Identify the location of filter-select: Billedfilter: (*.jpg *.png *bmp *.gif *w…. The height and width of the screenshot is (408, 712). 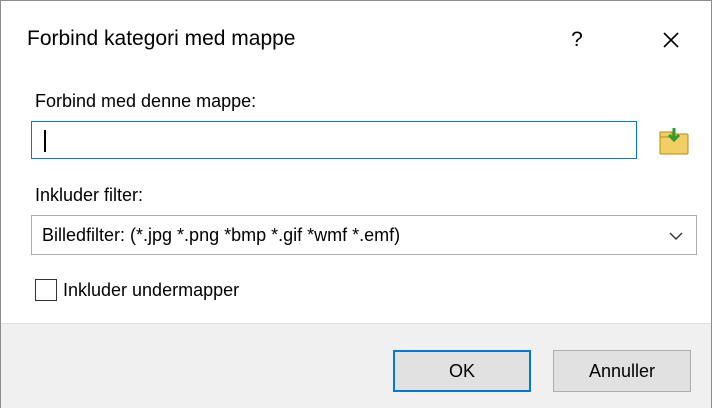
(364, 235).